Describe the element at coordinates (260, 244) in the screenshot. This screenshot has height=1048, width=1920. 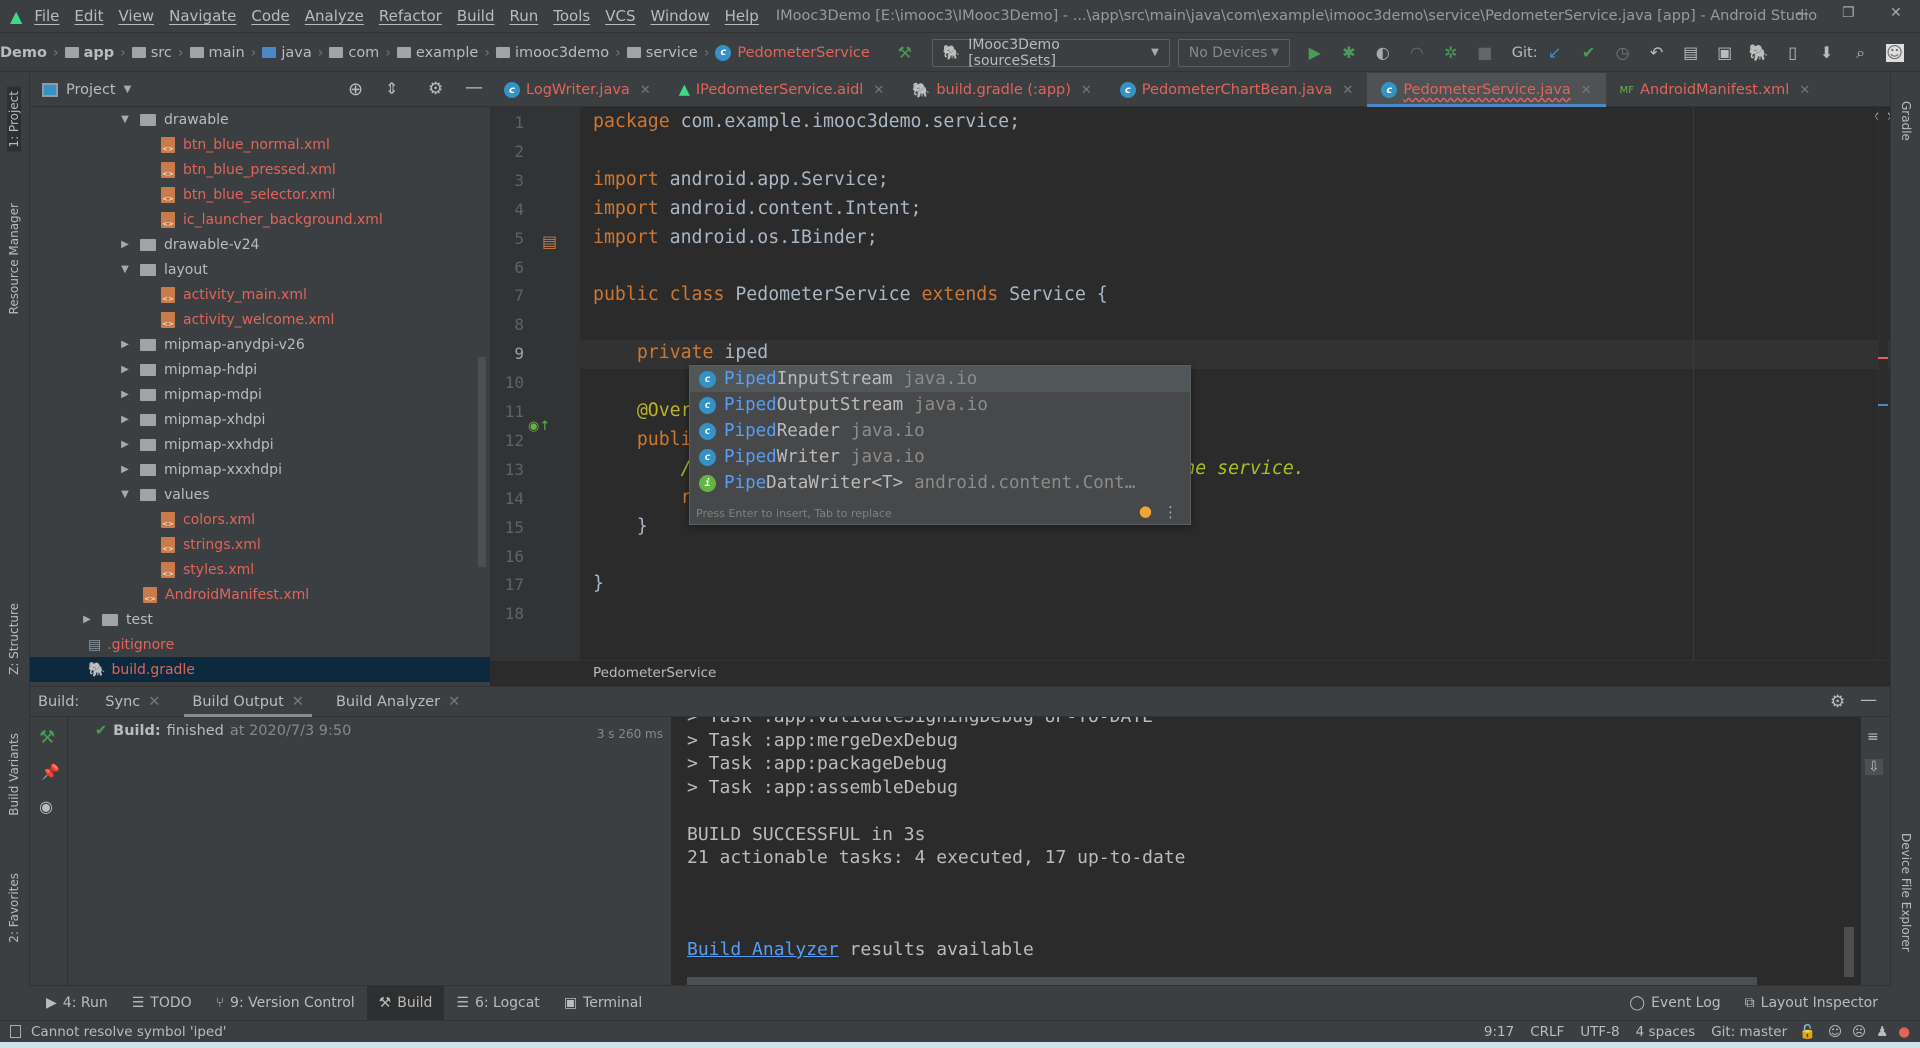
I see `tree-item: ▶ drawable-v24` at that location.